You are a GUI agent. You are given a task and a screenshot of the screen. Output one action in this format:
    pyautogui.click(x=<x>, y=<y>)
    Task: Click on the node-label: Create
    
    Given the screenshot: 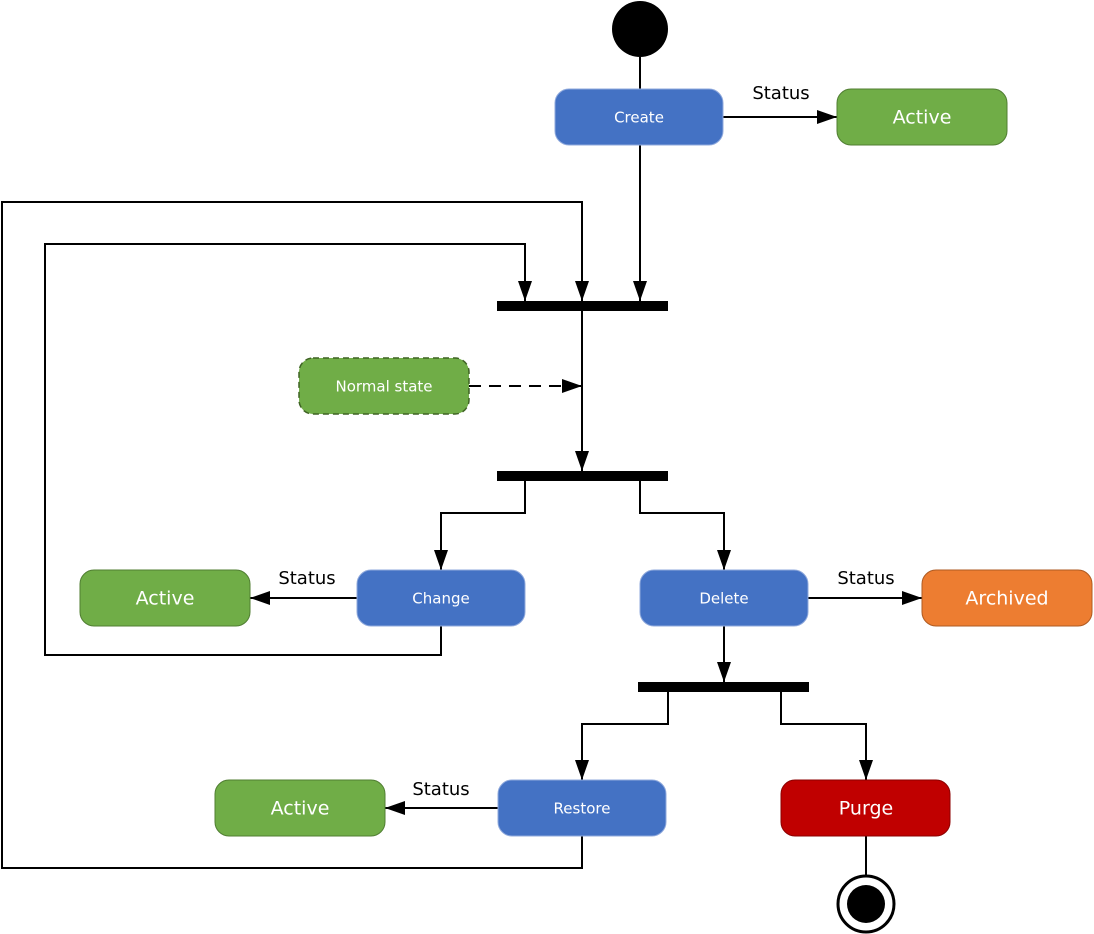 What is the action you would take?
    pyautogui.click(x=639, y=118)
    